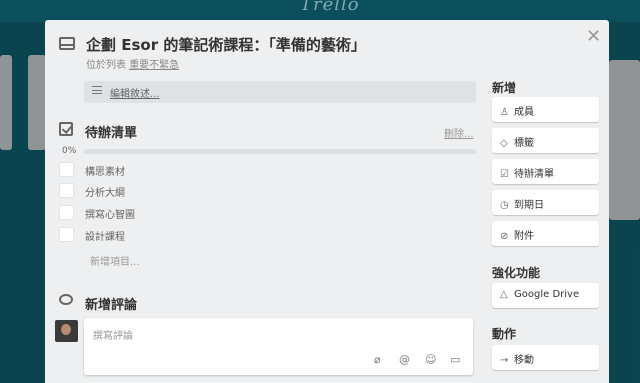 The width and height of the screenshot is (640, 383). What do you see at coordinates (504, 236) in the screenshot?
I see `paperclip-icon: ⊘` at bounding box center [504, 236].